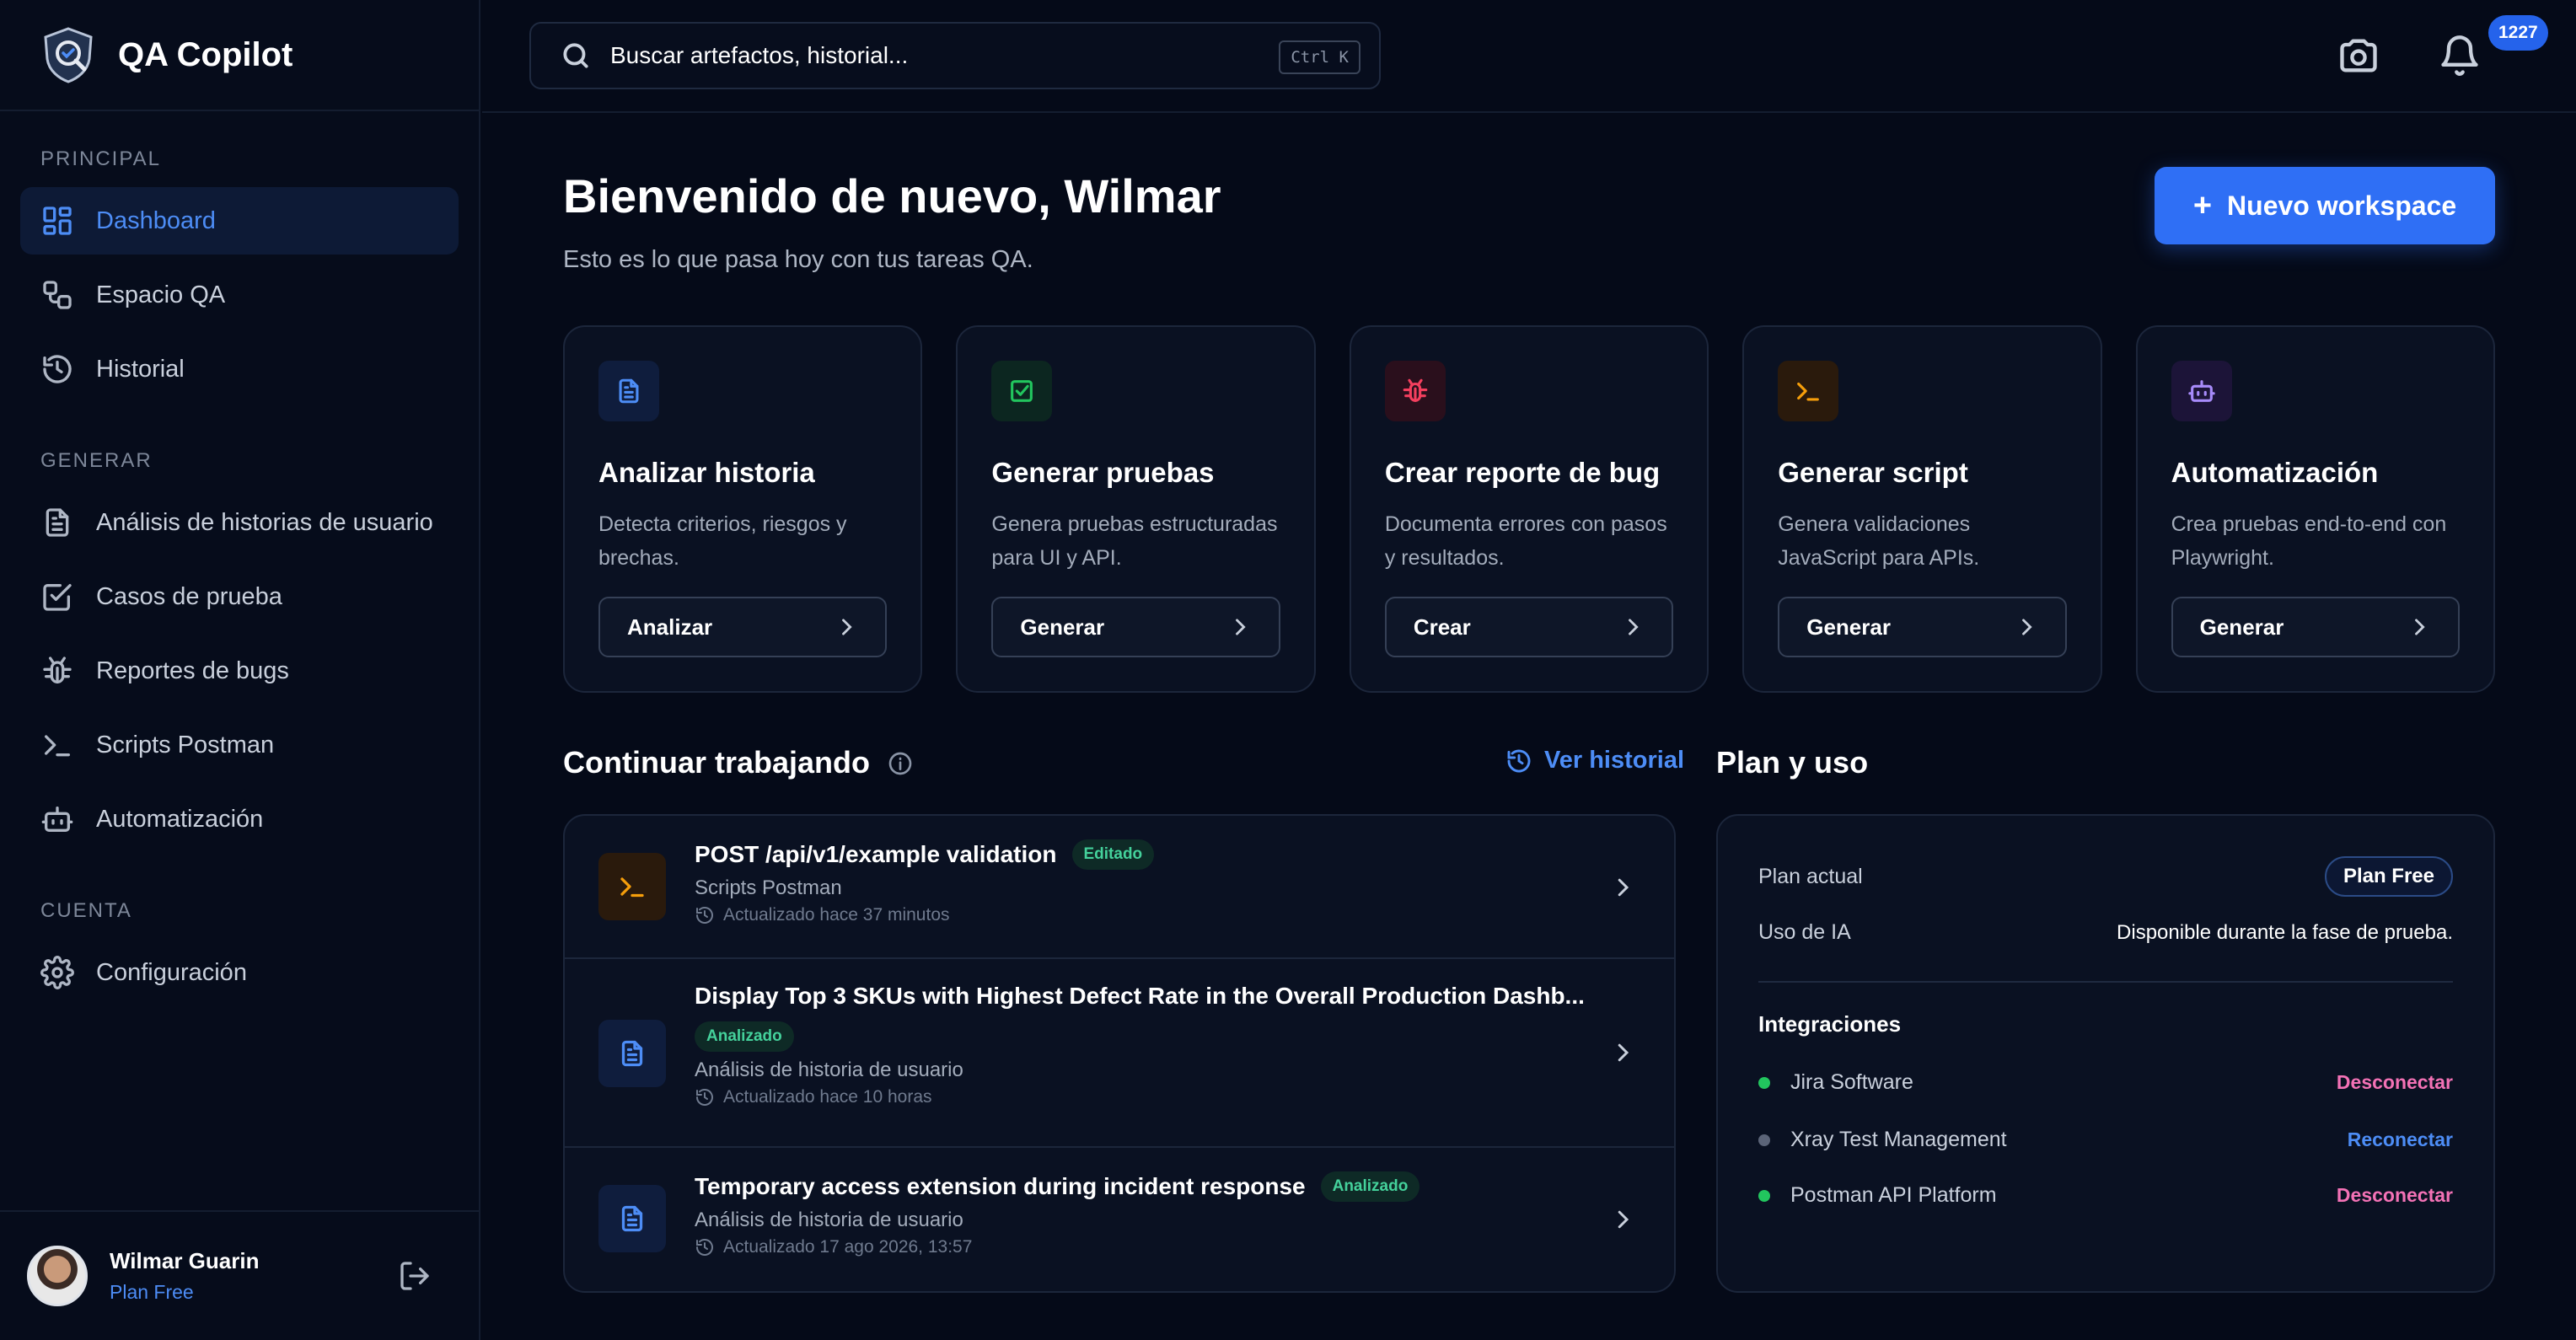  I want to click on analizar-button: Analizar, so click(743, 627).